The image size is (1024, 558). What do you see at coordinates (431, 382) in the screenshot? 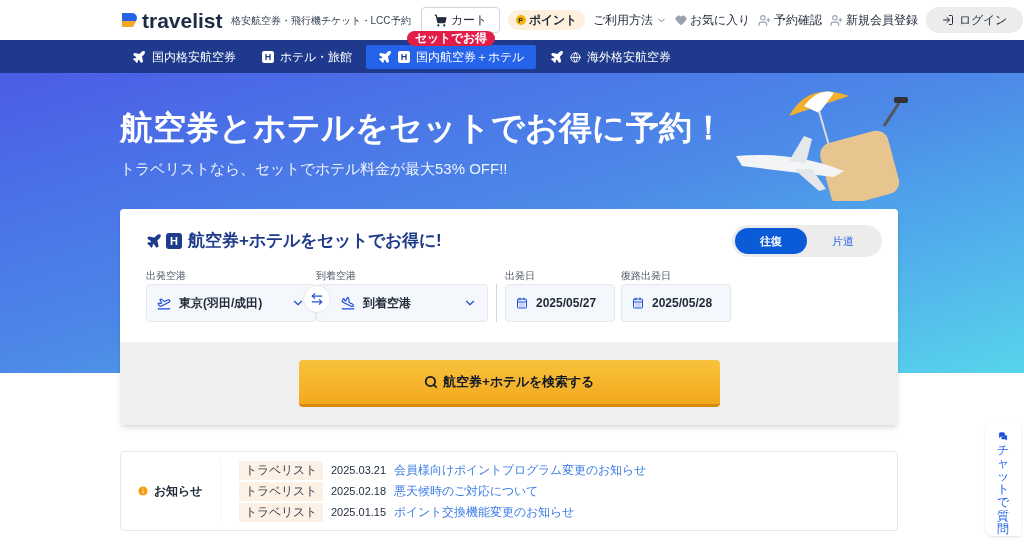
I see `search-icon` at bounding box center [431, 382].